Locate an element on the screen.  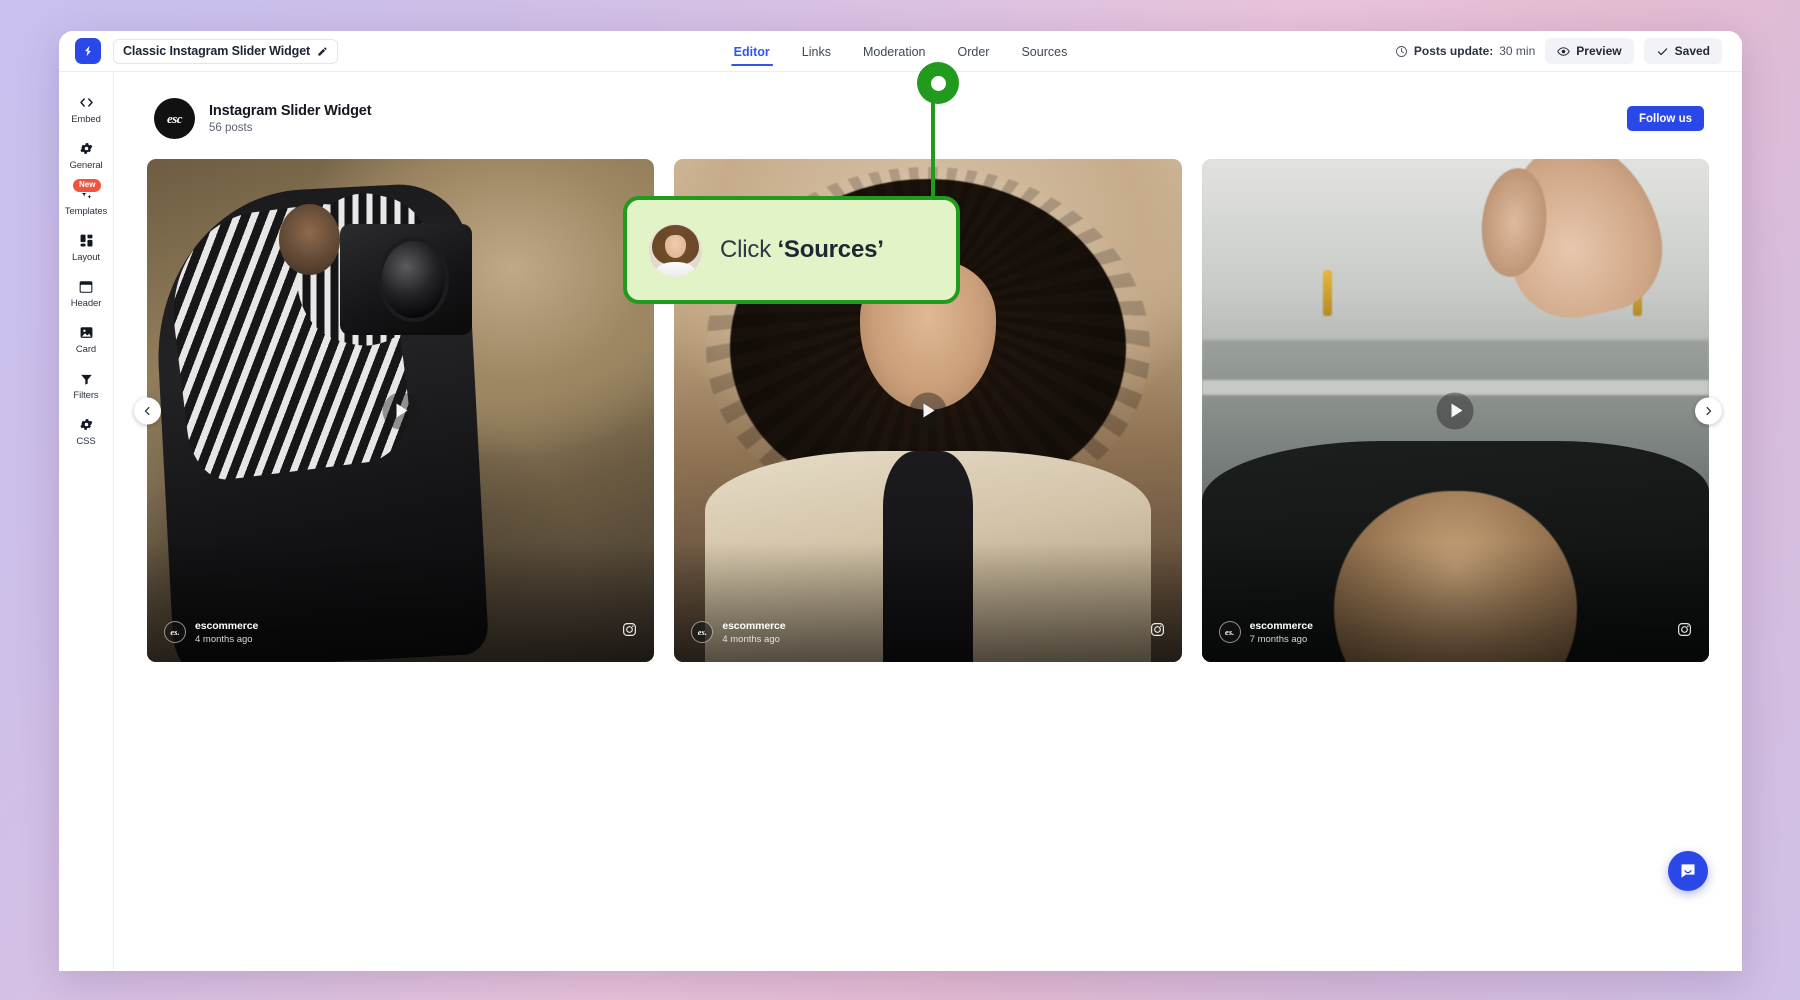
sidebar-item-templates-label: Templates is located at coordinates (86, 211).